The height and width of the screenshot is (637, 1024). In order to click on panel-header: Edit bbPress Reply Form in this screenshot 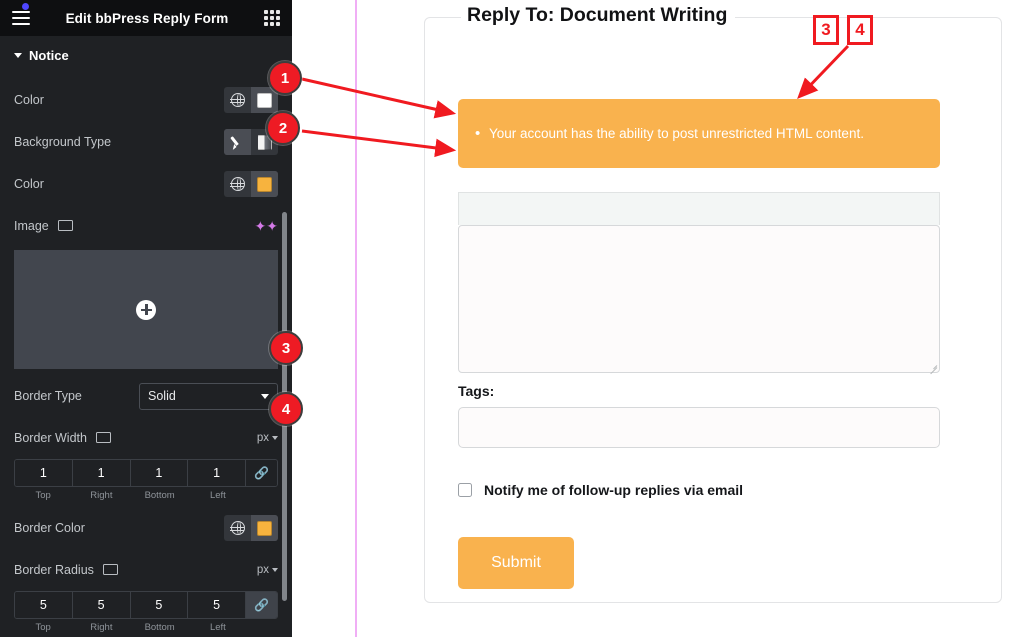, I will do `click(146, 18)`.